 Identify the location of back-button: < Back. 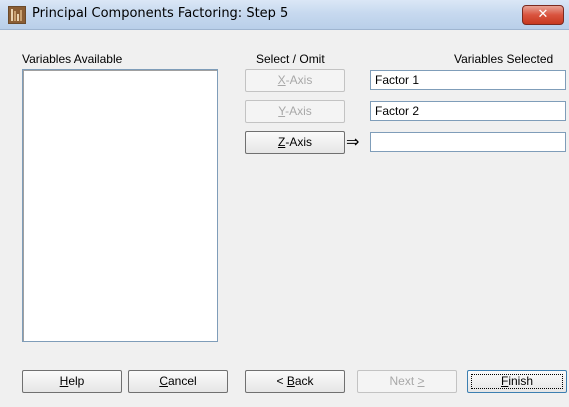
(295, 381).